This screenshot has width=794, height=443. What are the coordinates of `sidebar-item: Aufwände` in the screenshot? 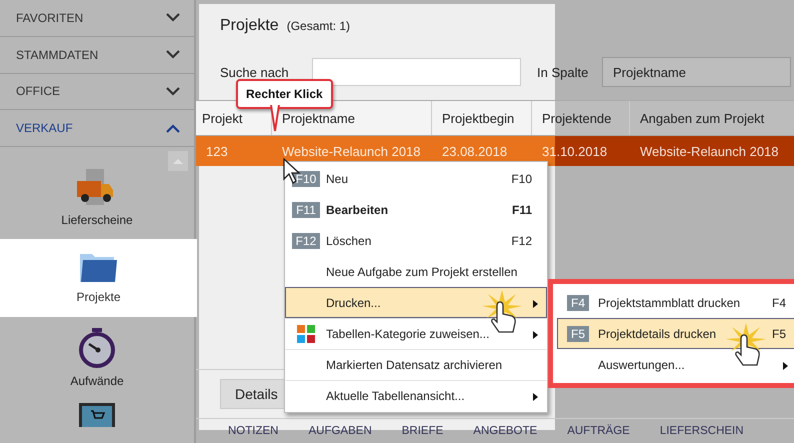 It's located at (97, 358).